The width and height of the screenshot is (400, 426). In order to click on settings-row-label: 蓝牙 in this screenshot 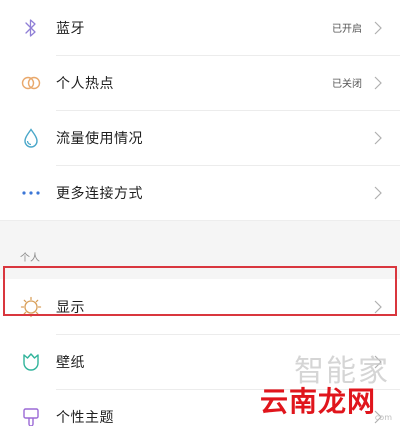, I will do `click(70, 28)`.